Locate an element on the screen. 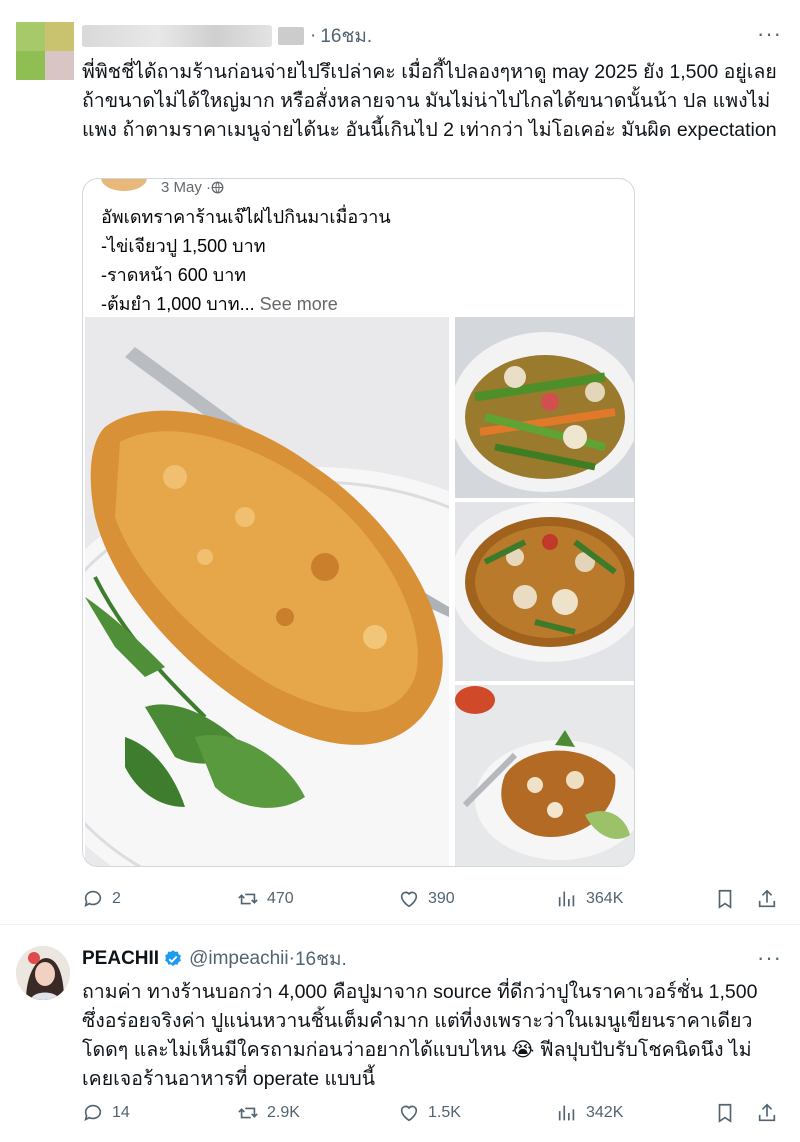 This screenshot has width=800, height=1142. display-name: PEACHII is located at coordinates (120, 959).